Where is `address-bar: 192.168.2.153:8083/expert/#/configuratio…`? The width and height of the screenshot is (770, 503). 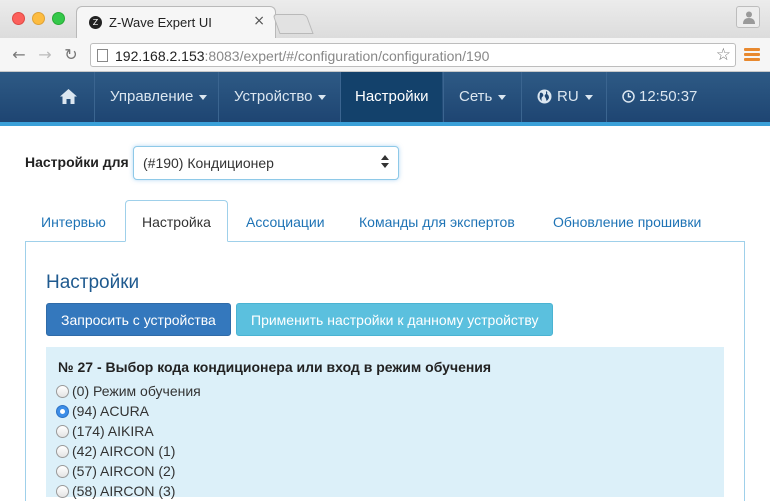
address-bar: 192.168.2.153:8083/expert/#/configuratio… is located at coordinates (413, 55).